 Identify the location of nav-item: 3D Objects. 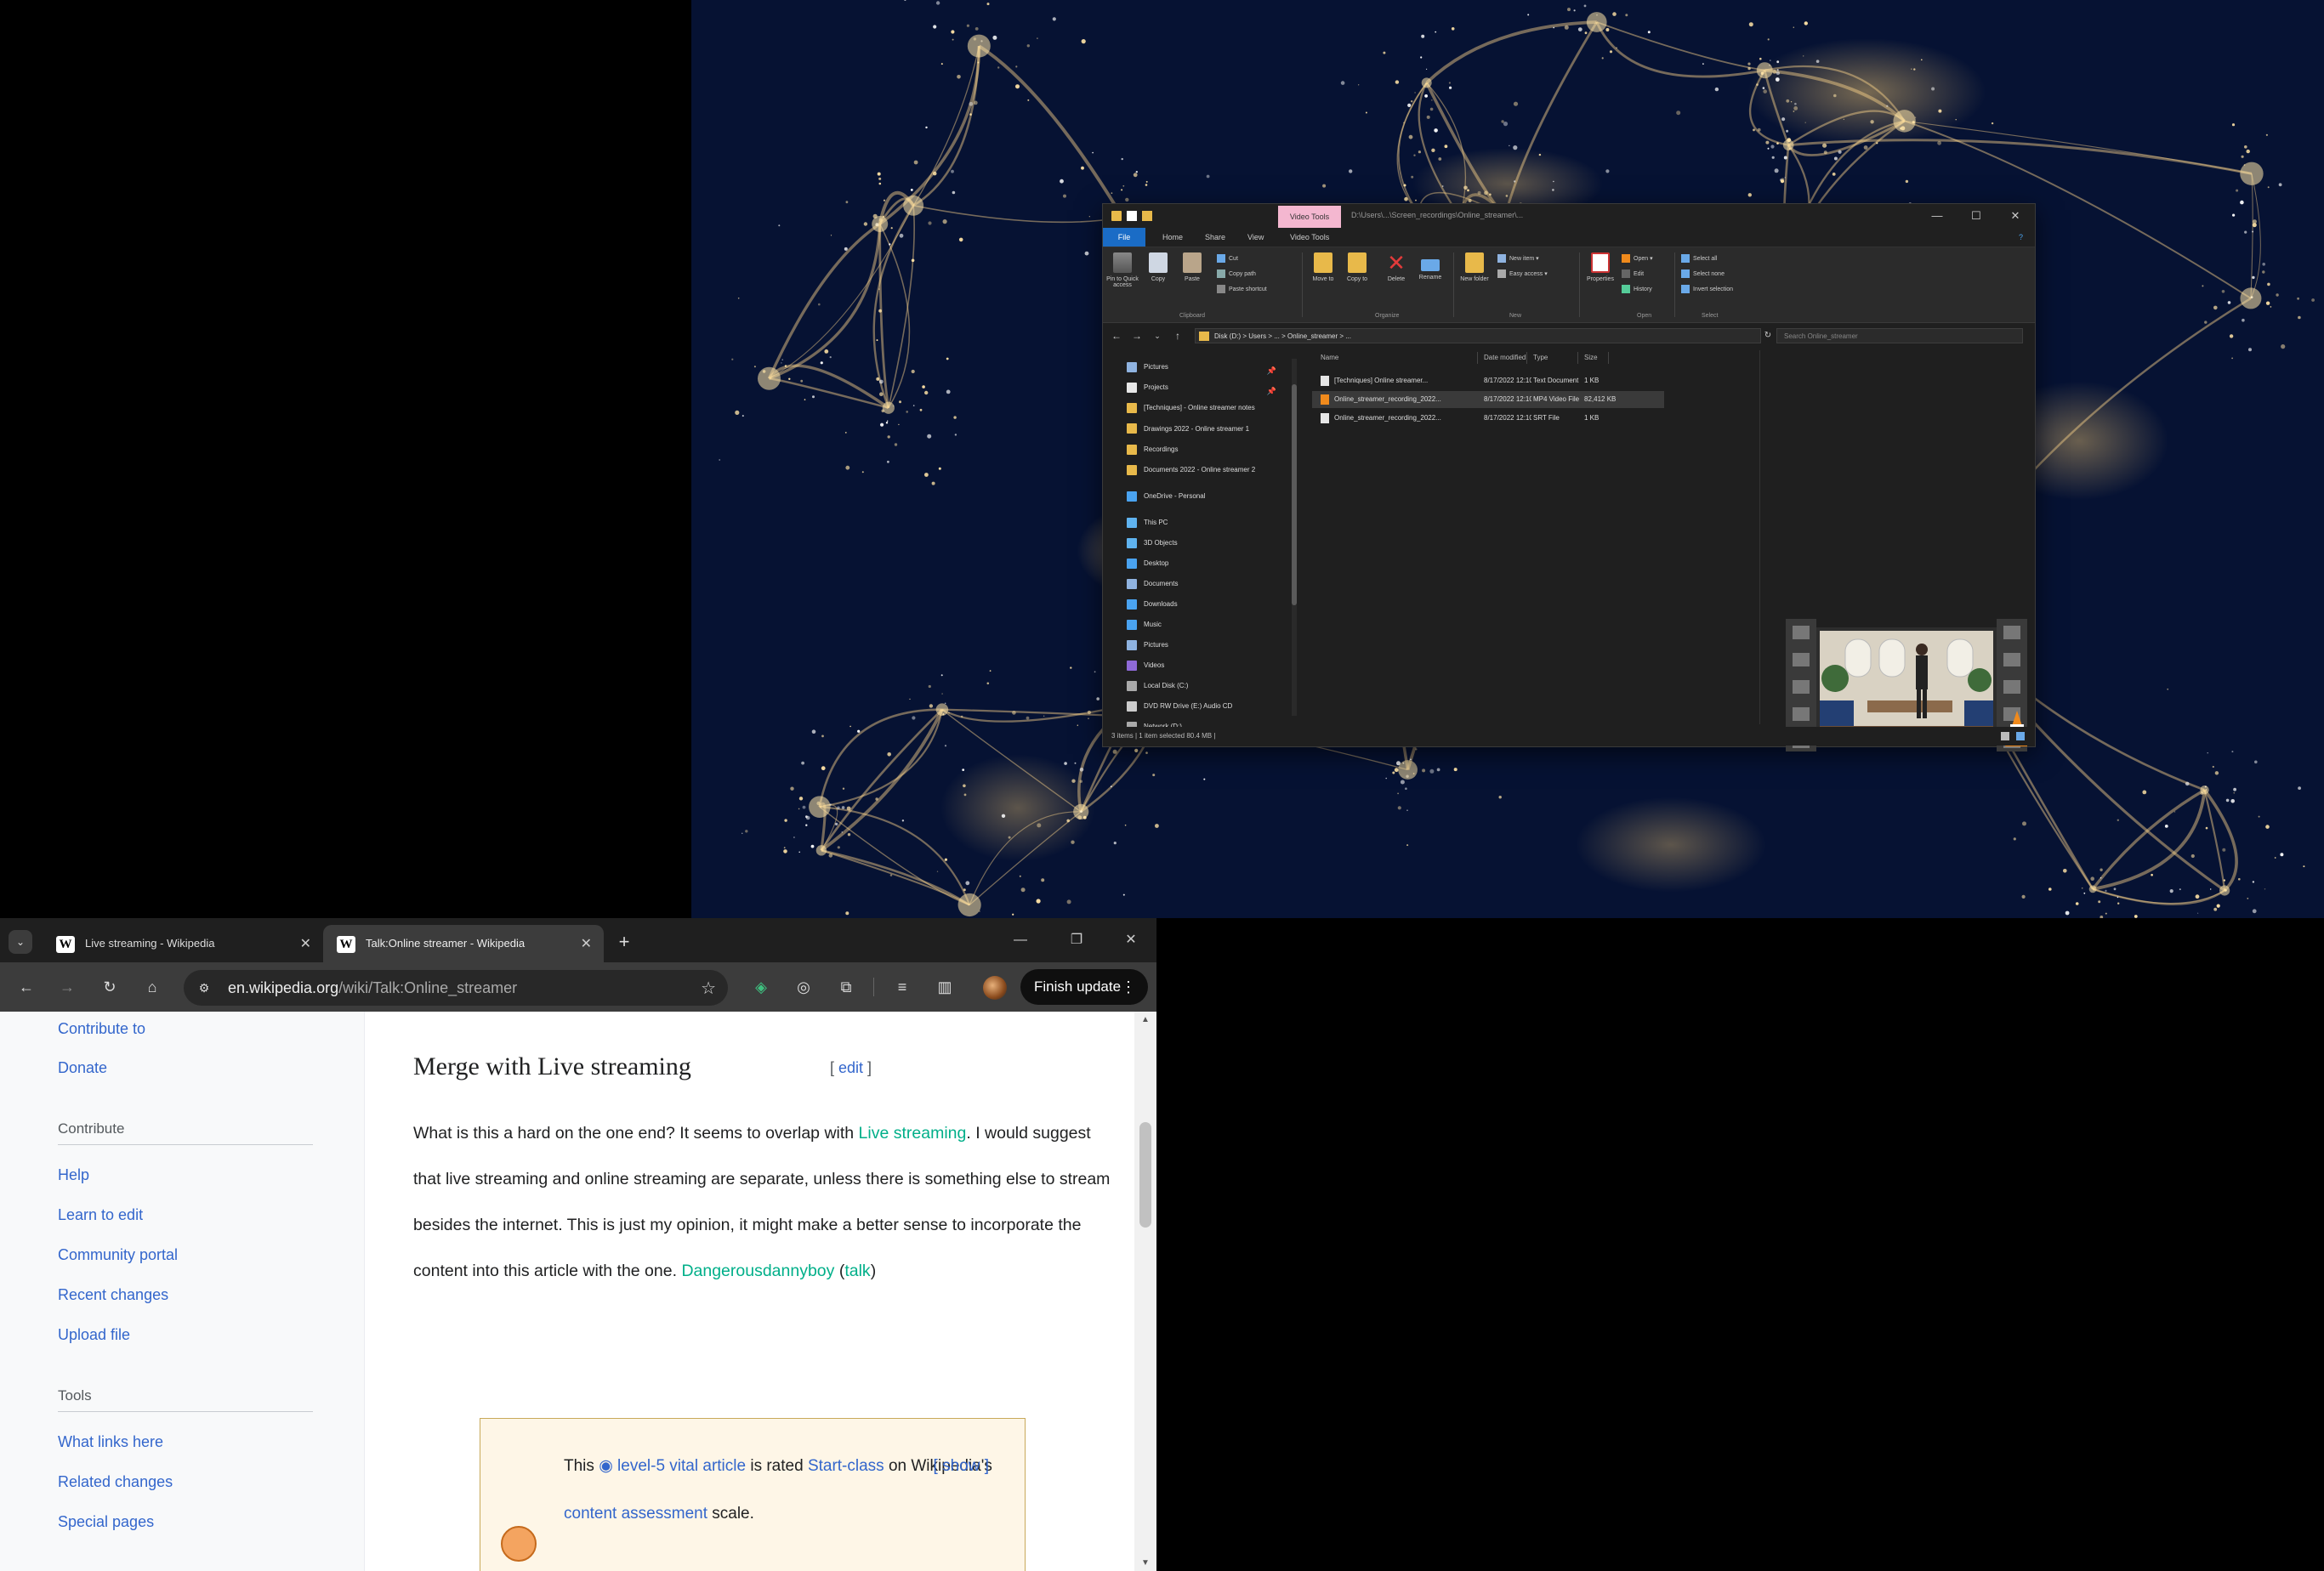
(1207, 543).